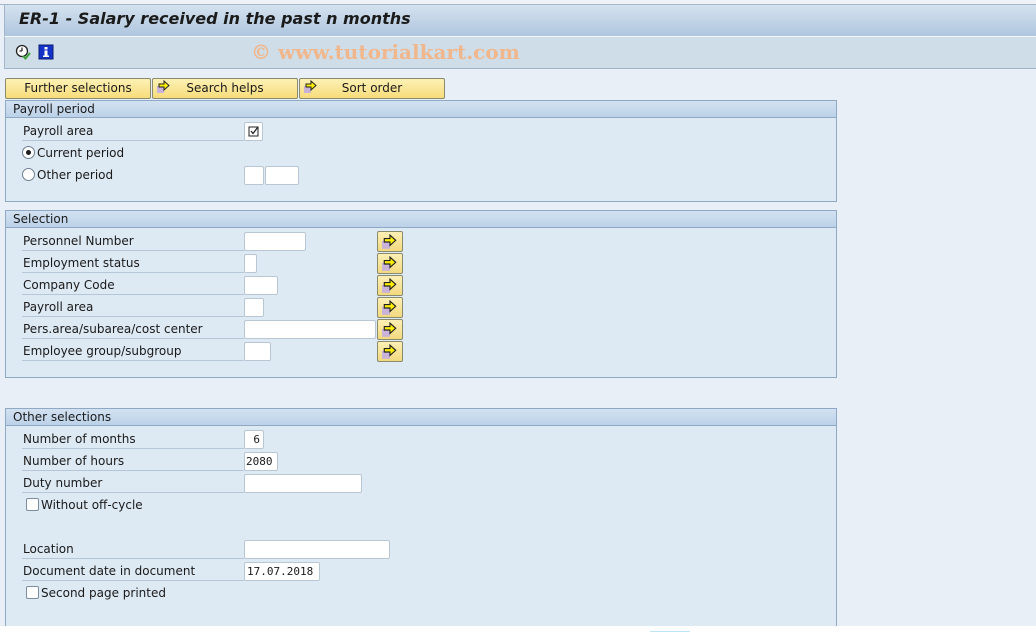  I want to click on current-period-row: Current period, so click(222, 153).